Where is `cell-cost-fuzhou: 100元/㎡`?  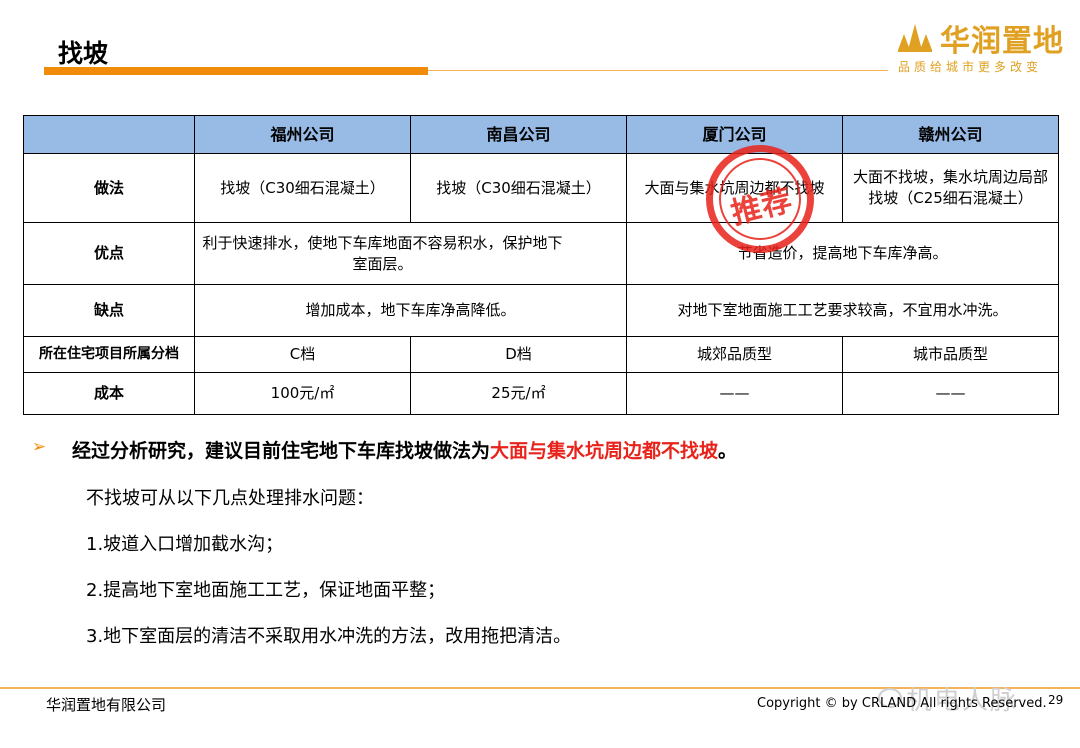
cell-cost-fuzhou: 100元/㎡ is located at coordinates (302, 393).